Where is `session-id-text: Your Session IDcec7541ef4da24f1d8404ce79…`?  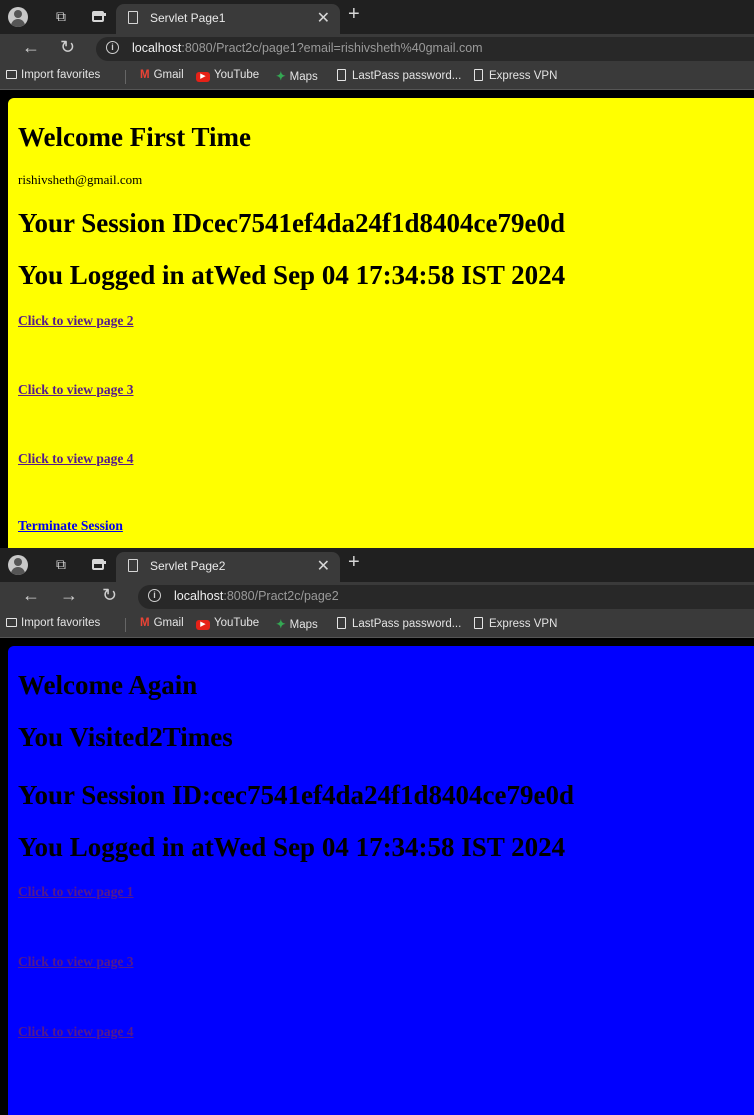 session-id-text: Your Session IDcec7541ef4da24f1d8404ce79… is located at coordinates (291, 223).